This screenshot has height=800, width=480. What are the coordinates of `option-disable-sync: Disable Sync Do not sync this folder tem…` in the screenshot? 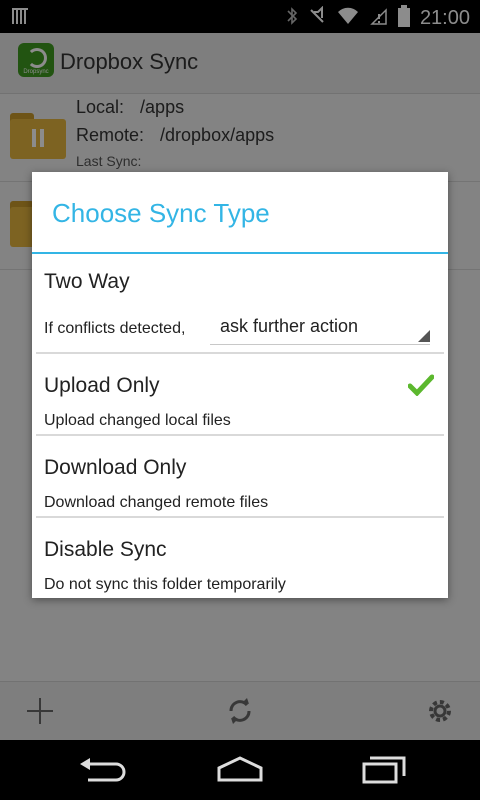 It's located at (240, 558).